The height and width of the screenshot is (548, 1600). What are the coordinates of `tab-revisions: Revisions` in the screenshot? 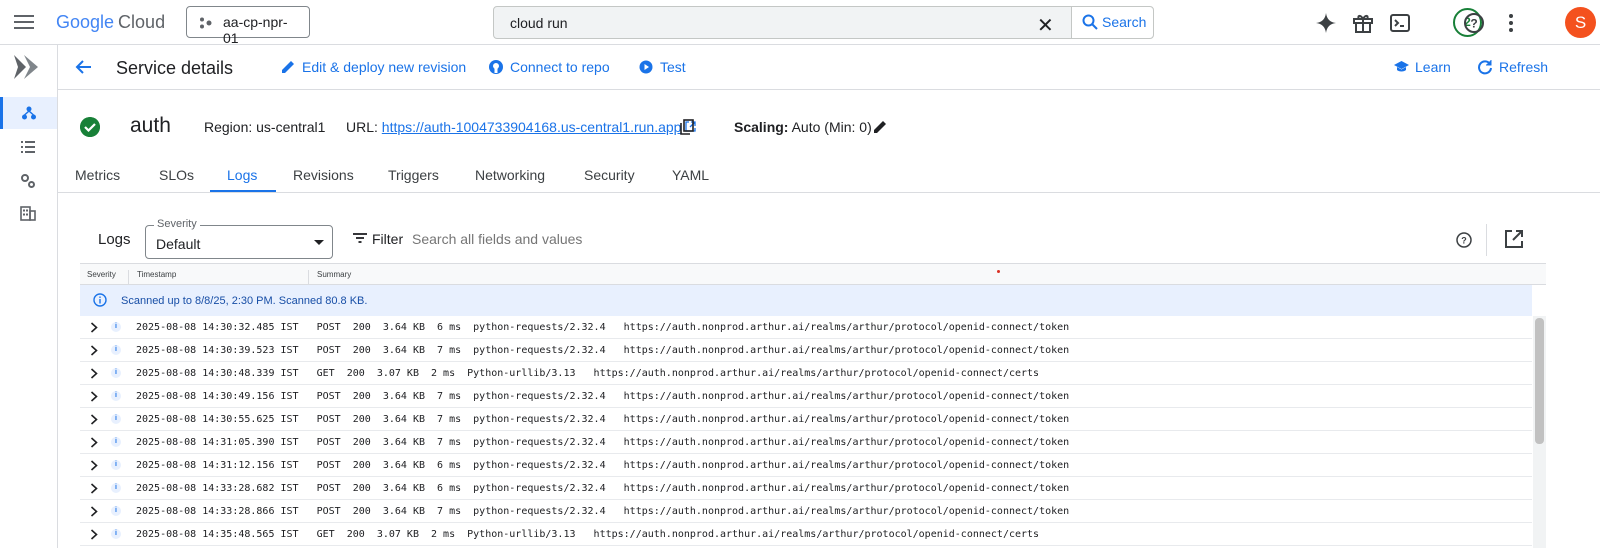 It's located at (323, 175).